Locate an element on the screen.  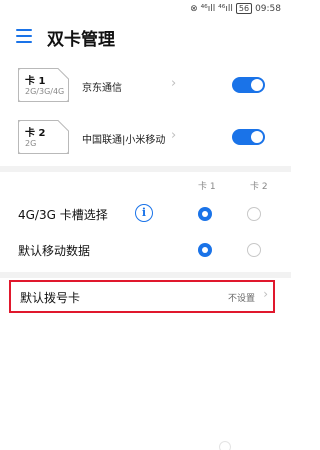
column-card2: 卡 2 is located at coordinates (259, 187).